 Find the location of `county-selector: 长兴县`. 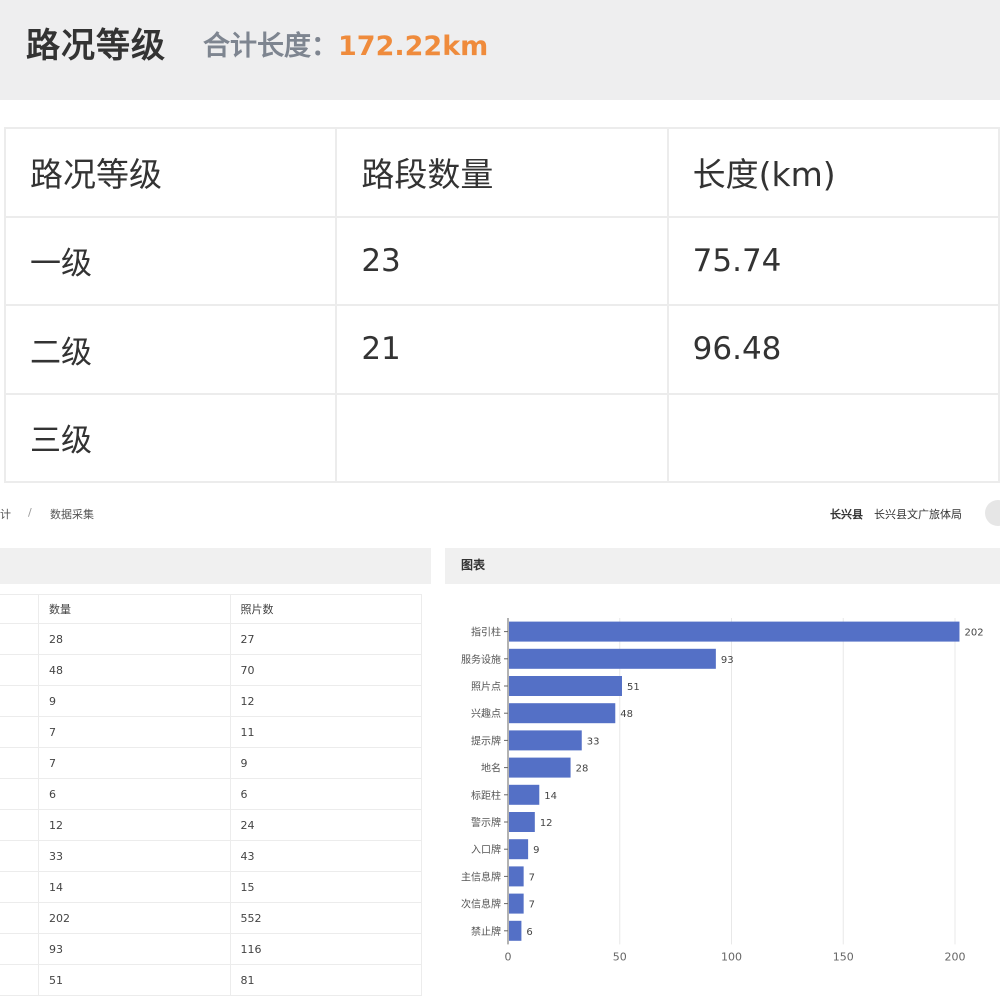

county-selector: 长兴县 is located at coordinates (846, 514).